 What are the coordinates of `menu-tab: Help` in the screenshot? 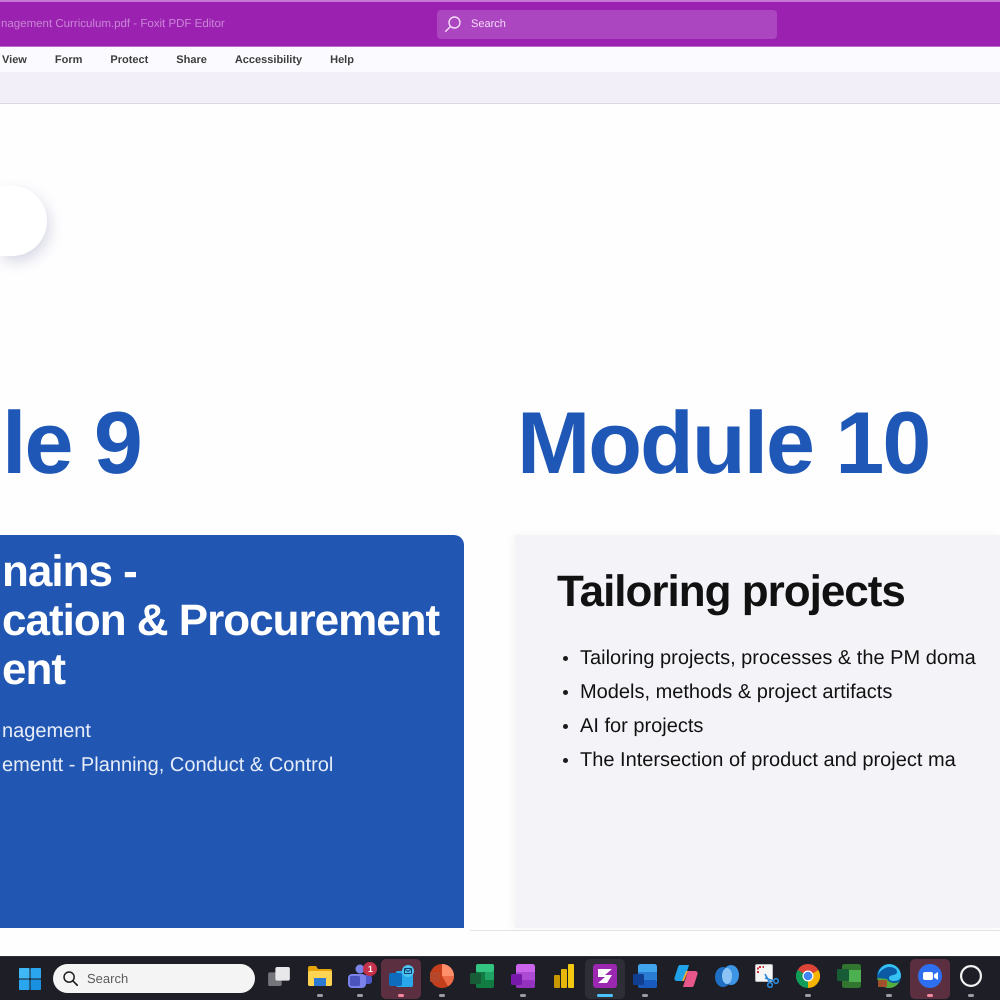 It's located at (342, 60).